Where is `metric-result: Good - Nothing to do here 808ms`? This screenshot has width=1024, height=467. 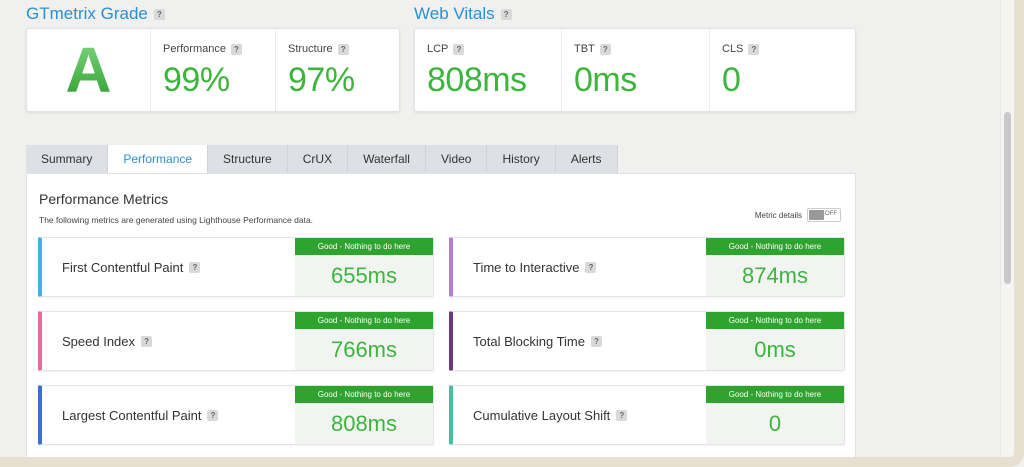 metric-result: Good - Nothing to do here 808ms is located at coordinates (364, 415).